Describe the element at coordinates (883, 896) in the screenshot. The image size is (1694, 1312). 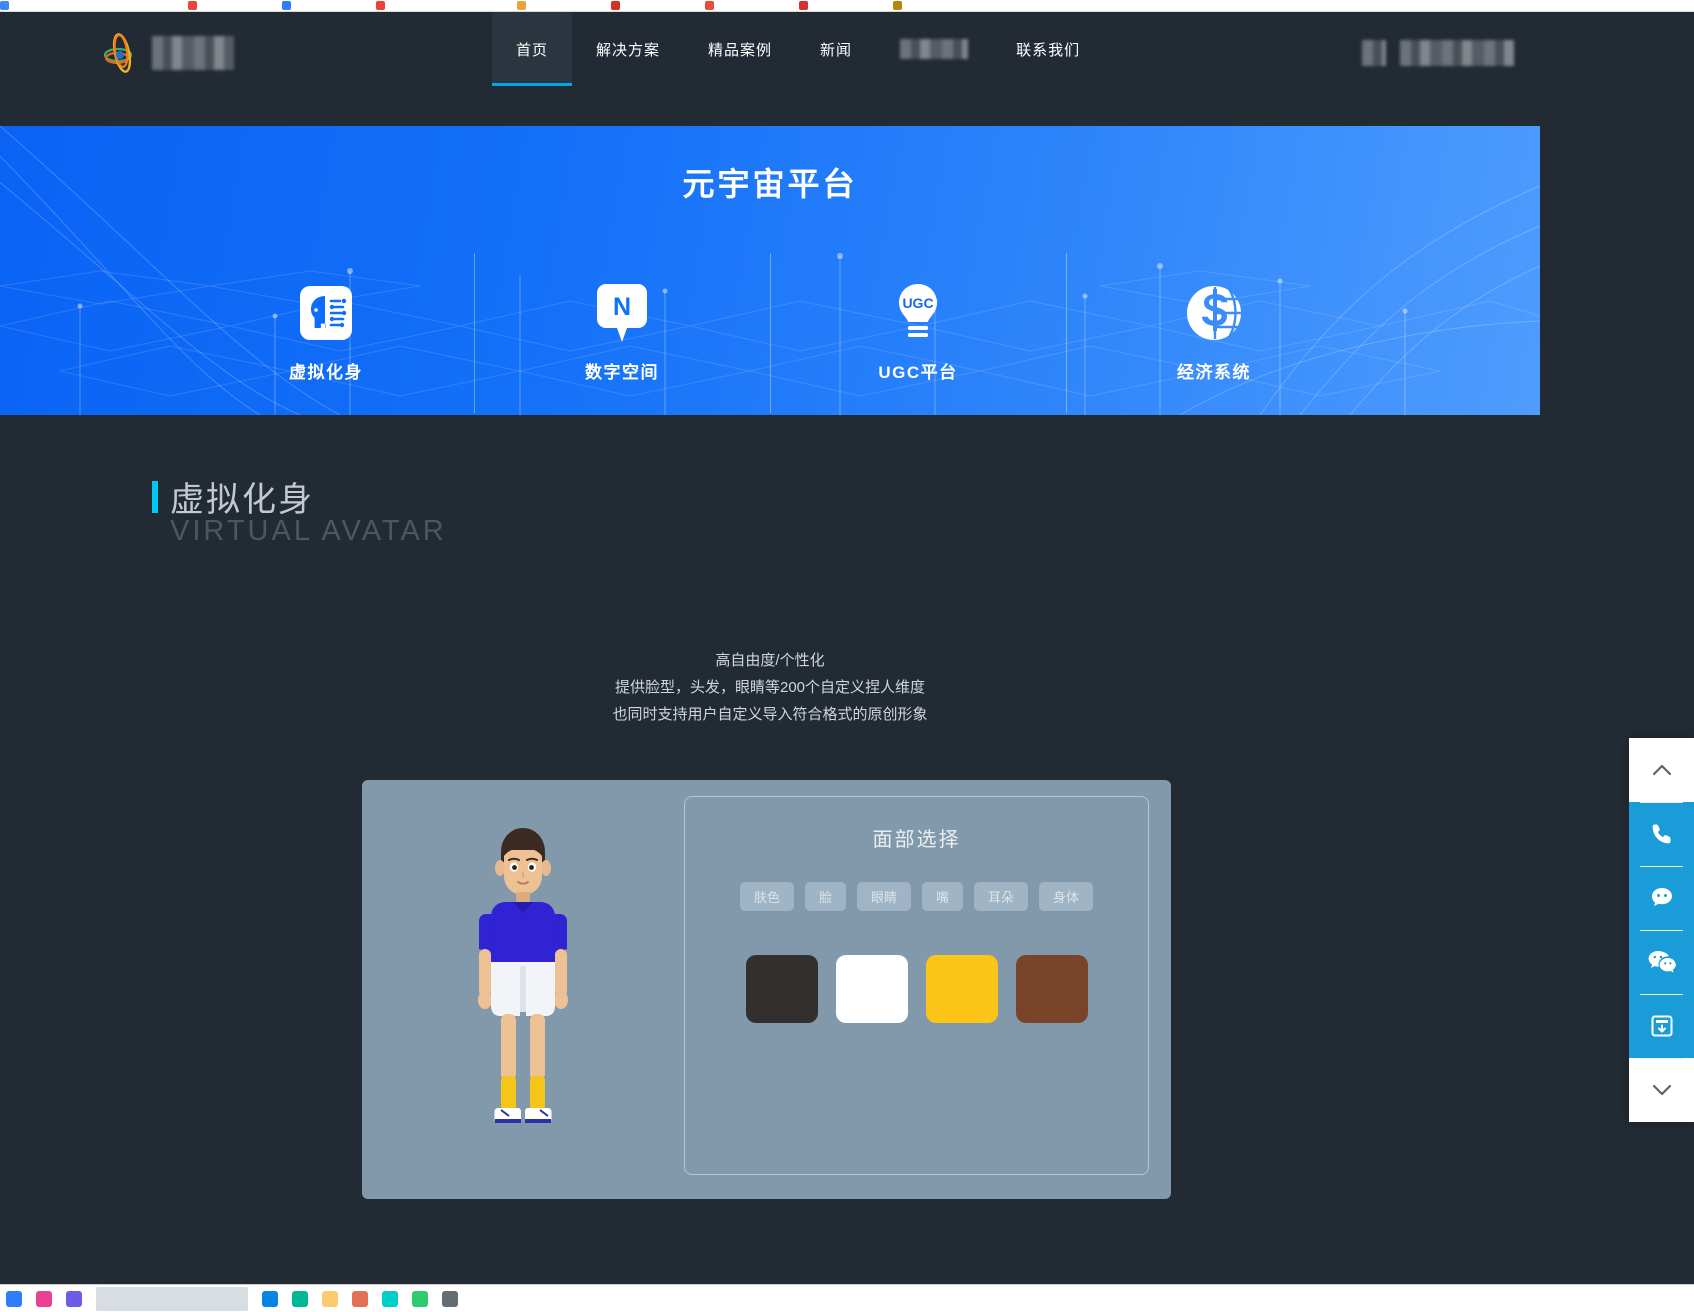
I see `tab-eyes: 眼睛` at that location.